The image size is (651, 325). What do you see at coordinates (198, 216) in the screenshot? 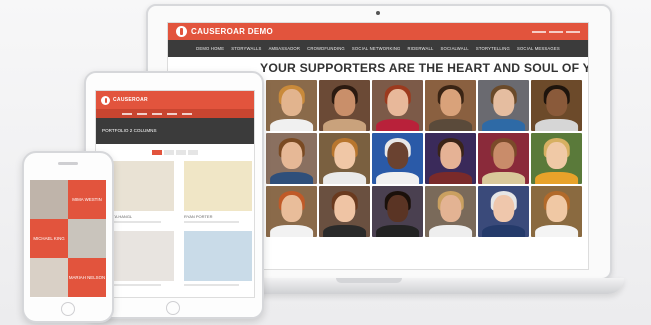
I see `portfolio-caption: RYAN PORTER` at bounding box center [198, 216].